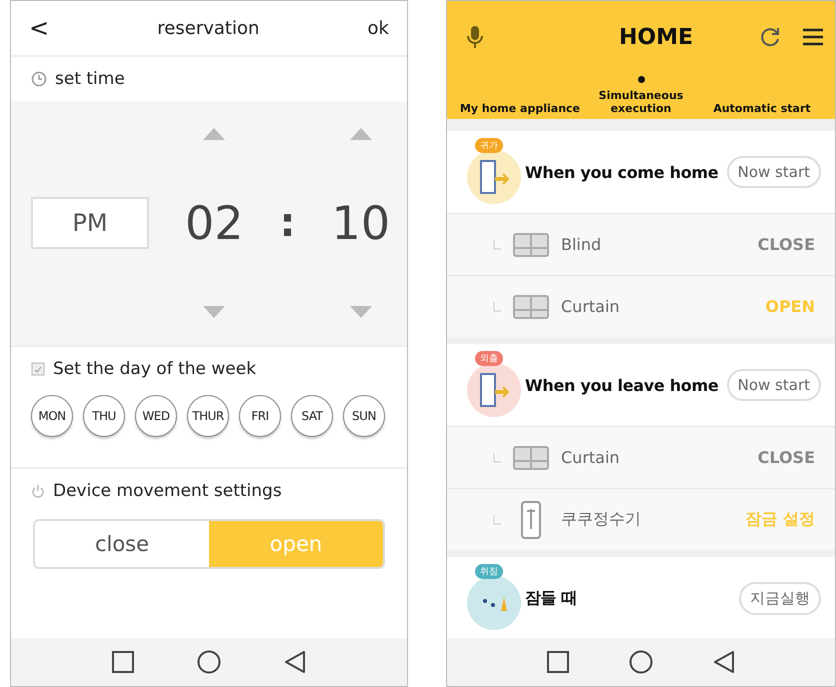 Image resolution: width=836 pixels, height=687 pixels. I want to click on scene-tag: 외출, so click(489, 358).